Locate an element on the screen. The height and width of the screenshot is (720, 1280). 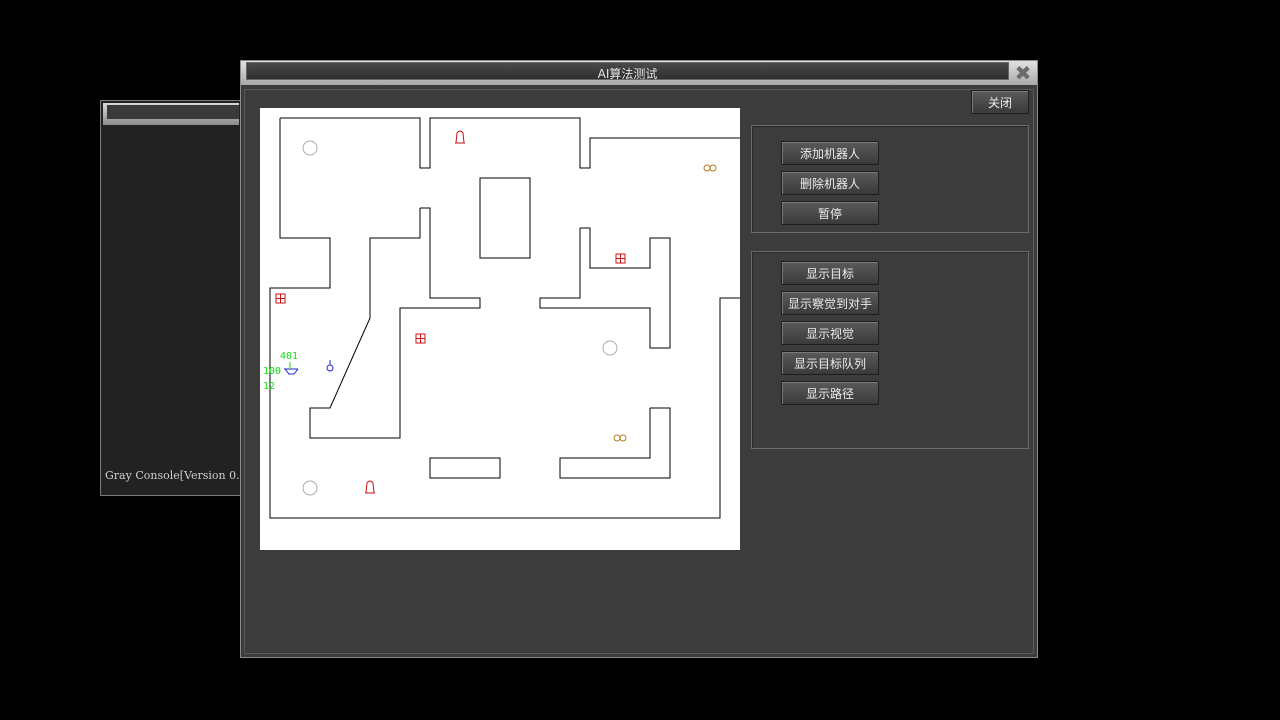
show-path-button: 显示路径 is located at coordinates (830, 393).